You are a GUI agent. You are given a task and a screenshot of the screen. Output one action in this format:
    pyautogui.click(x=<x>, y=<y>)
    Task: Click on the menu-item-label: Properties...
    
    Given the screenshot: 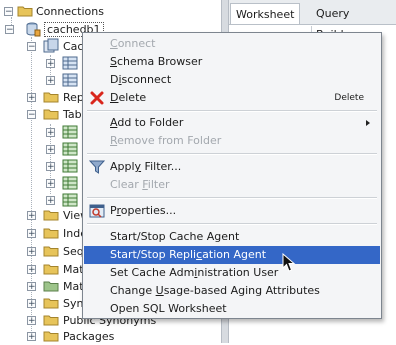 What is the action you would take?
    pyautogui.click(x=143, y=210)
    